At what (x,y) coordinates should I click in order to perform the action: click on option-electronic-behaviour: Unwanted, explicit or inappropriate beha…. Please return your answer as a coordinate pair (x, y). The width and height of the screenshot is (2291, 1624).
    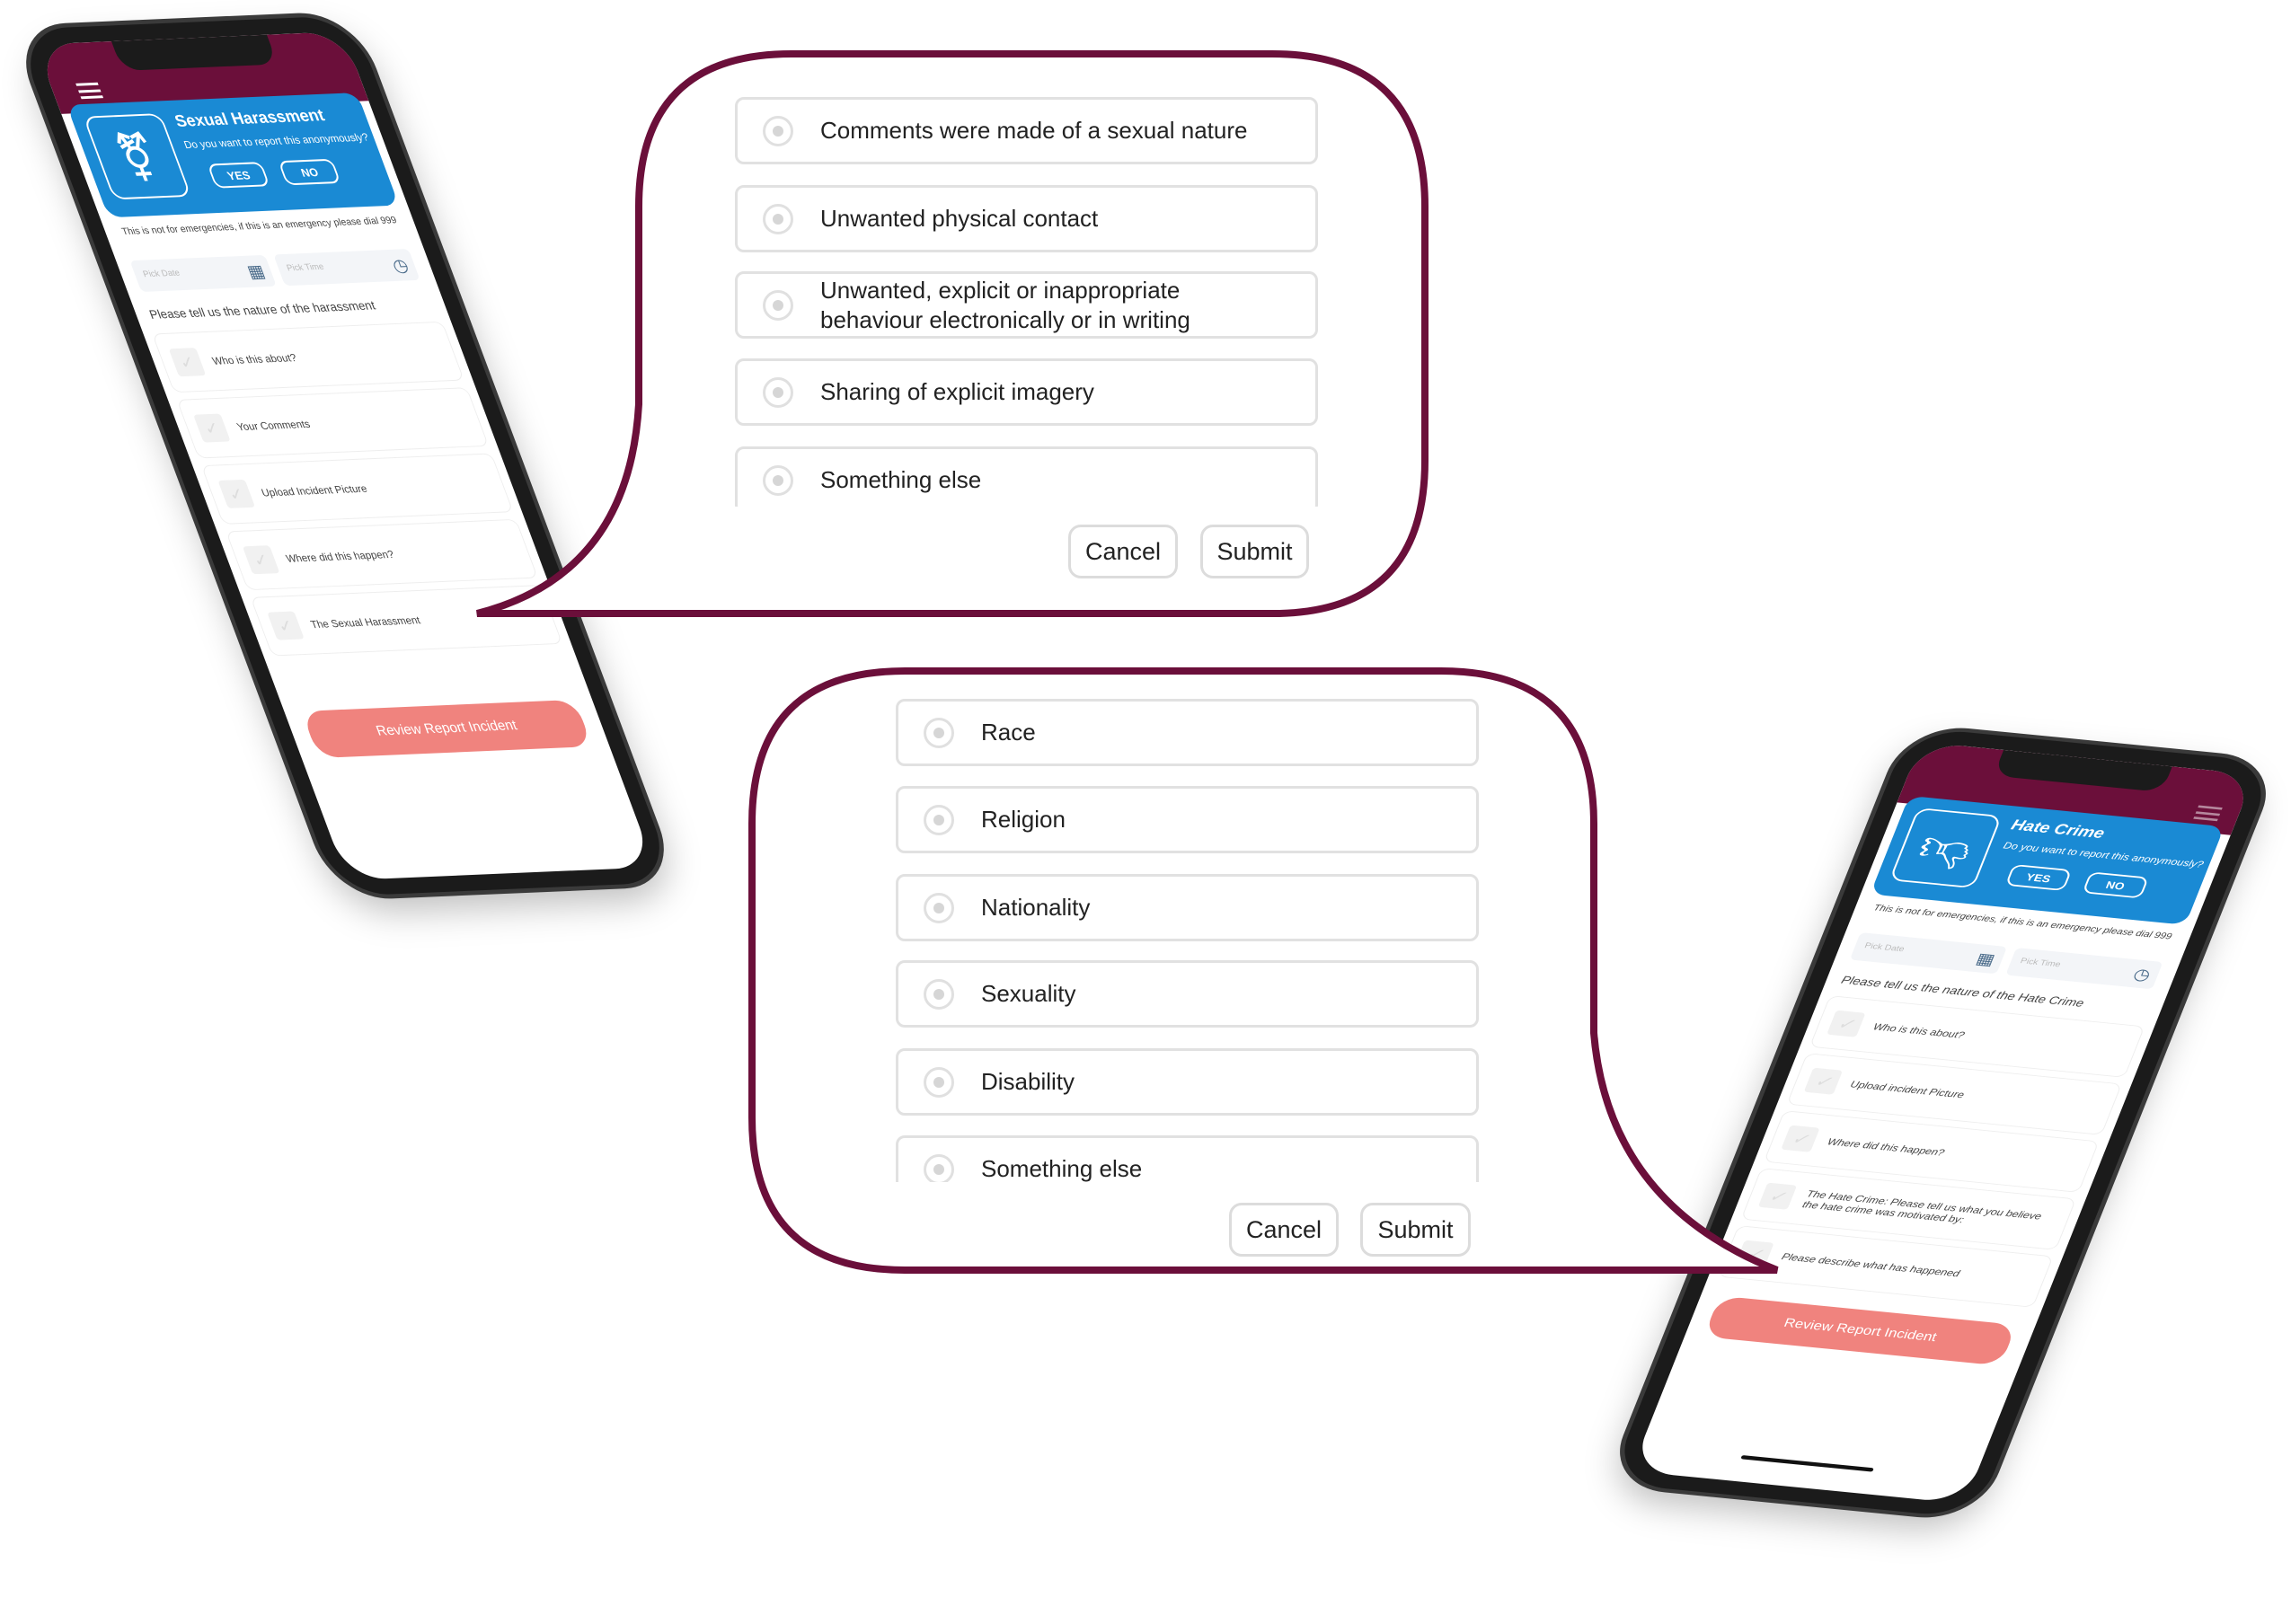
    Looking at the image, I should click on (1026, 305).